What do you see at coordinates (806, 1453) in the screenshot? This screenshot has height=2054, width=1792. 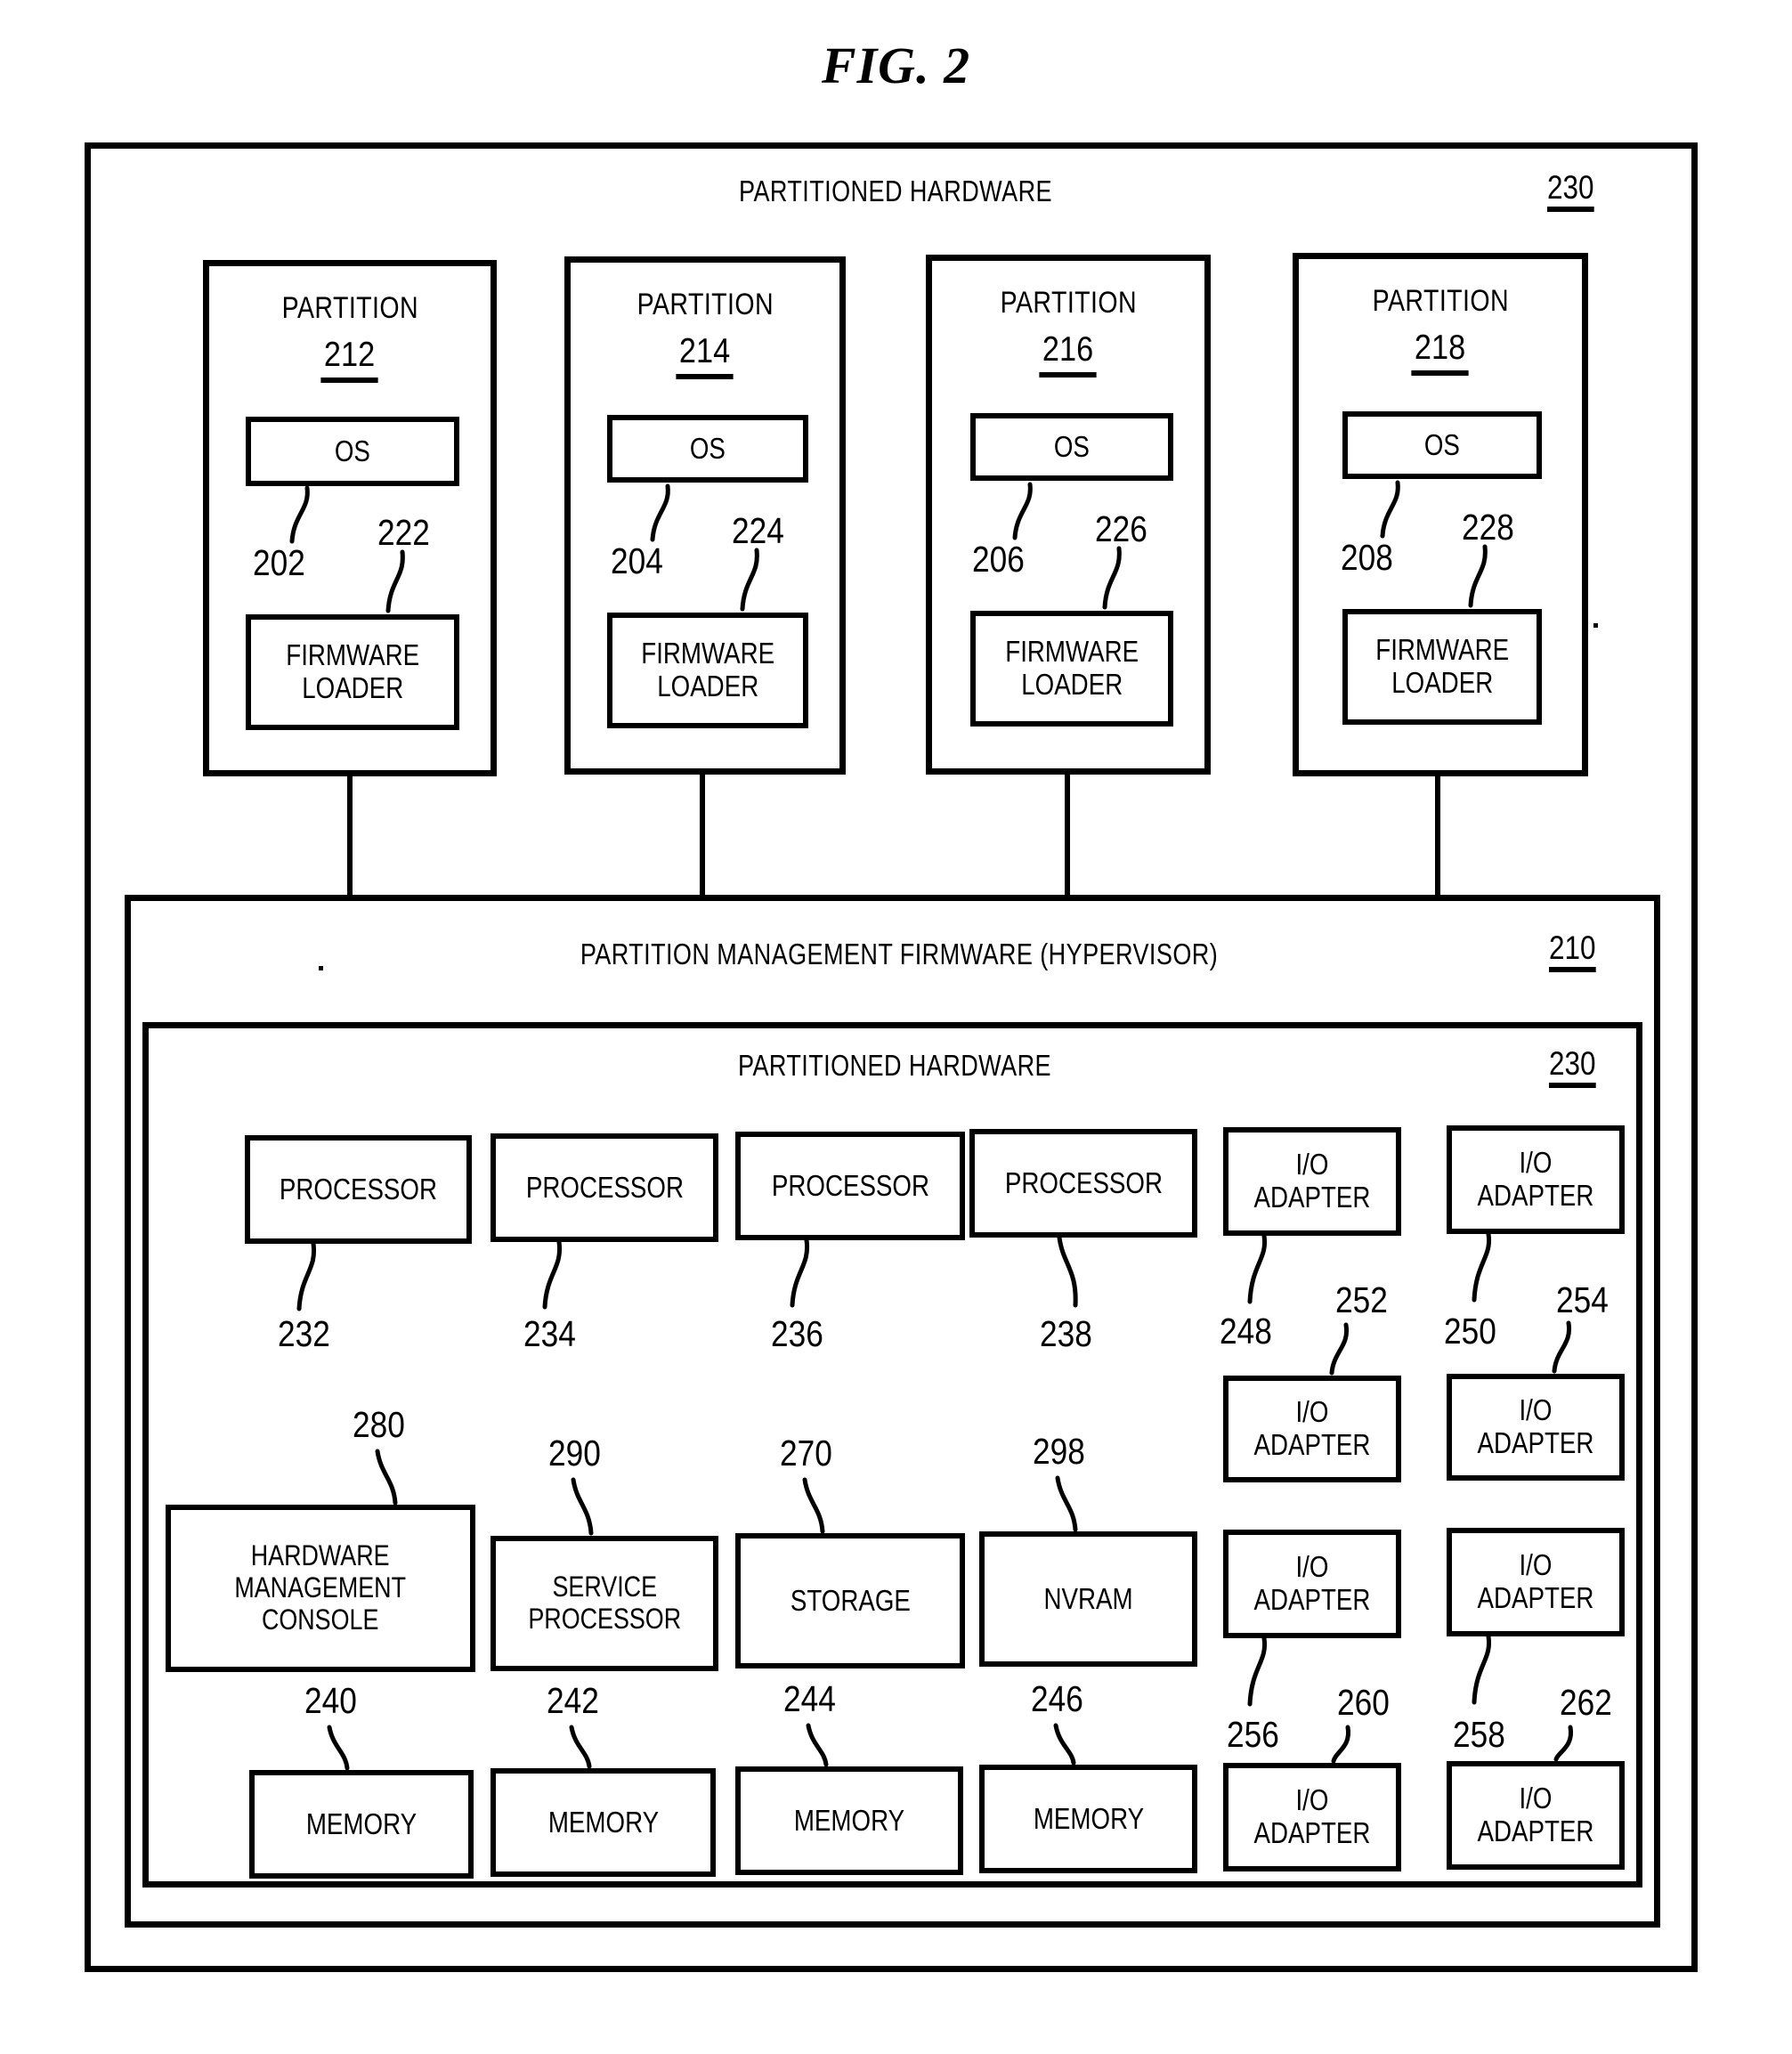 I see `leader-ref-270: 270` at bounding box center [806, 1453].